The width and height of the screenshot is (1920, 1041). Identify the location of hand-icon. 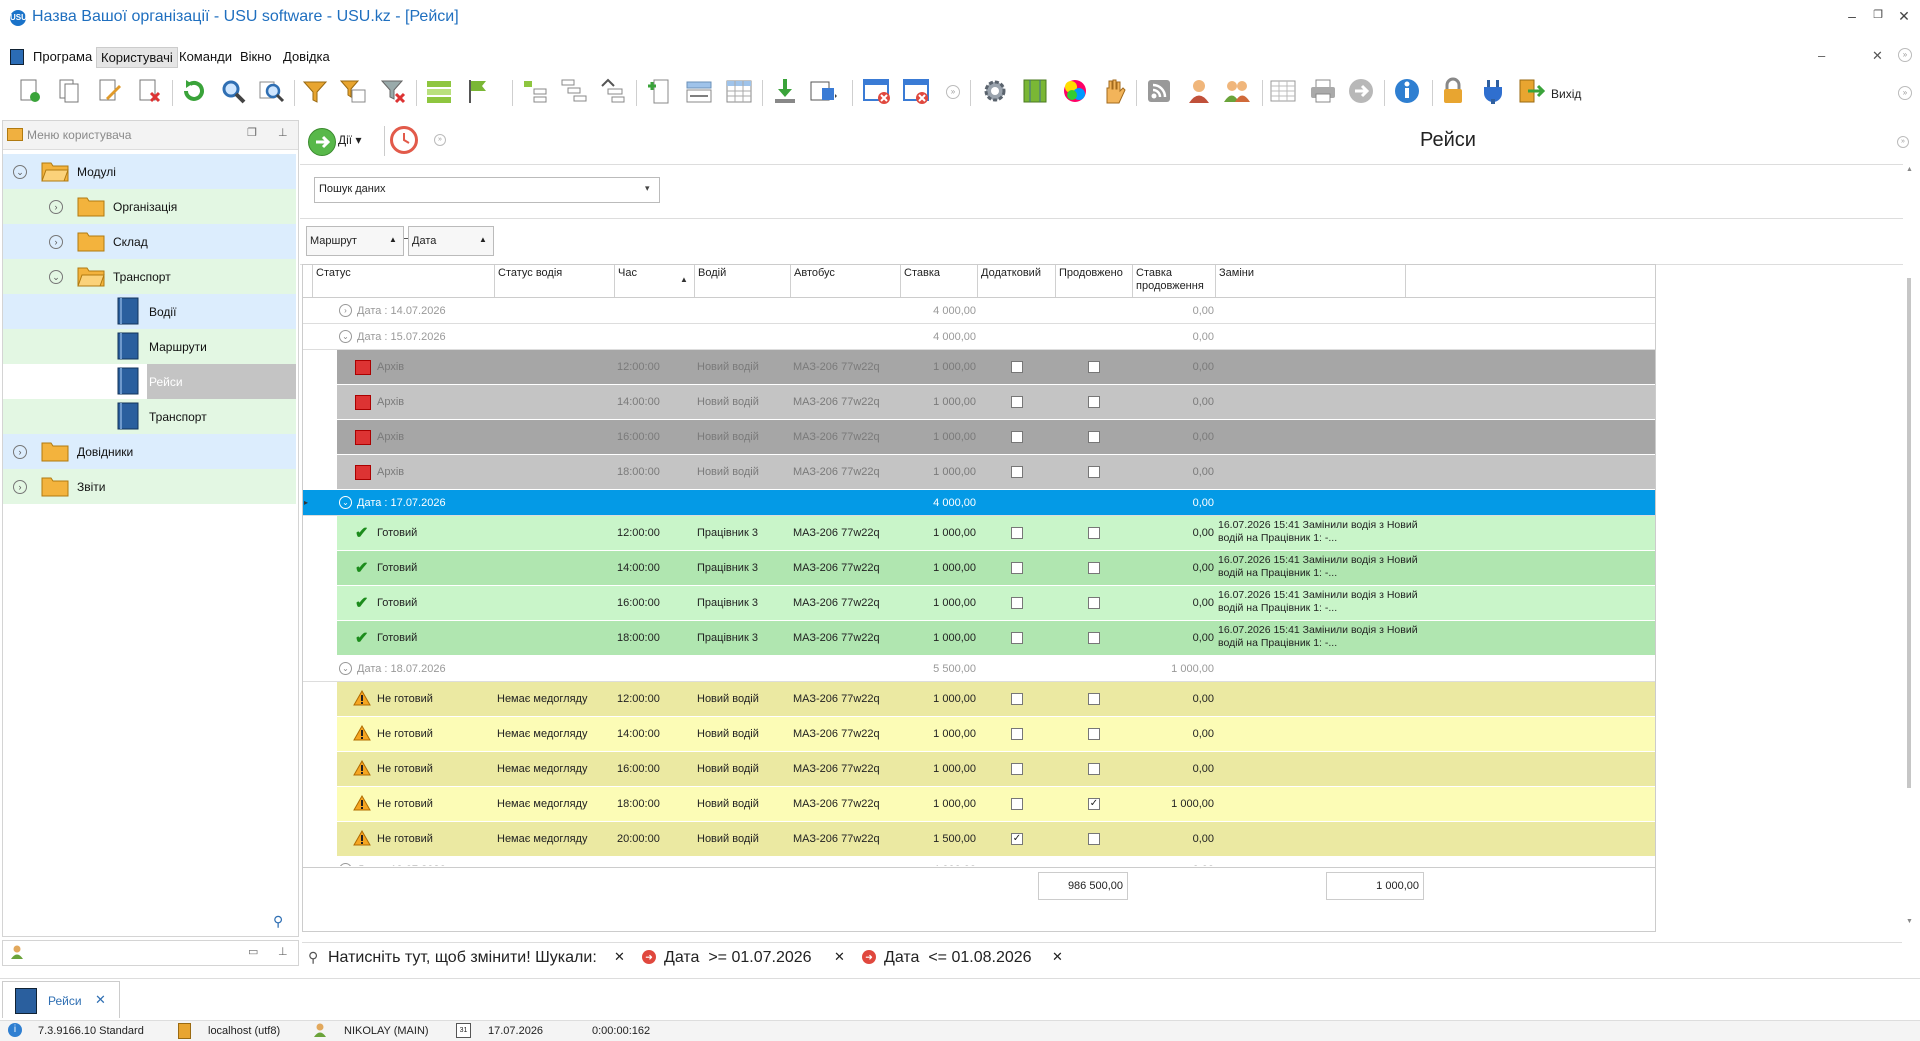
(1113, 92).